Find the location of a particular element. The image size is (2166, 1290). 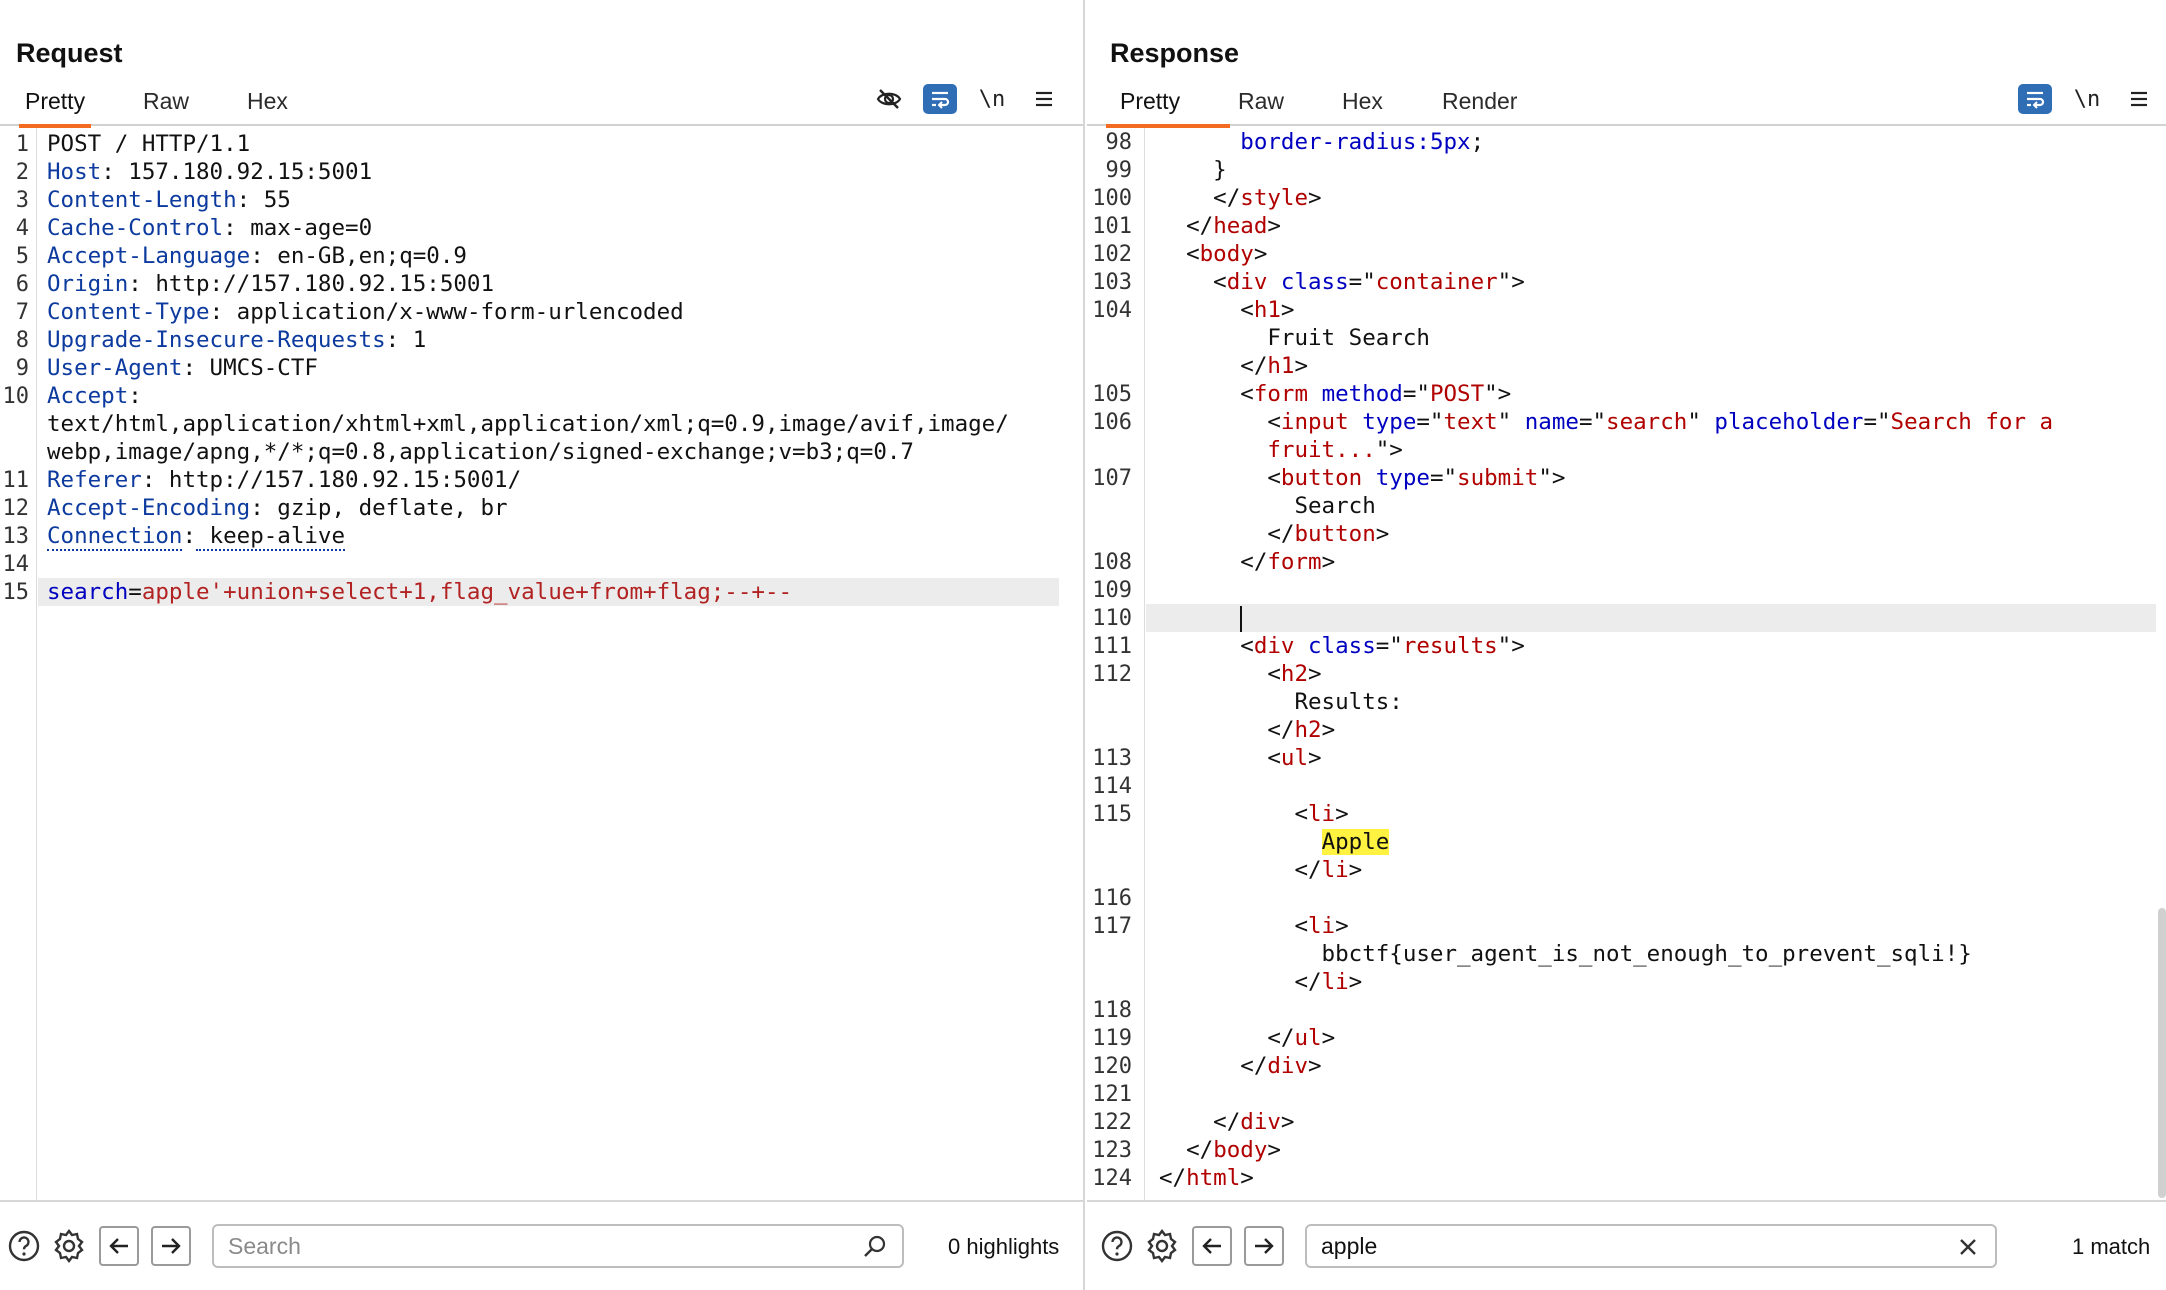

code-token: ul is located at coordinates (1308, 1038).